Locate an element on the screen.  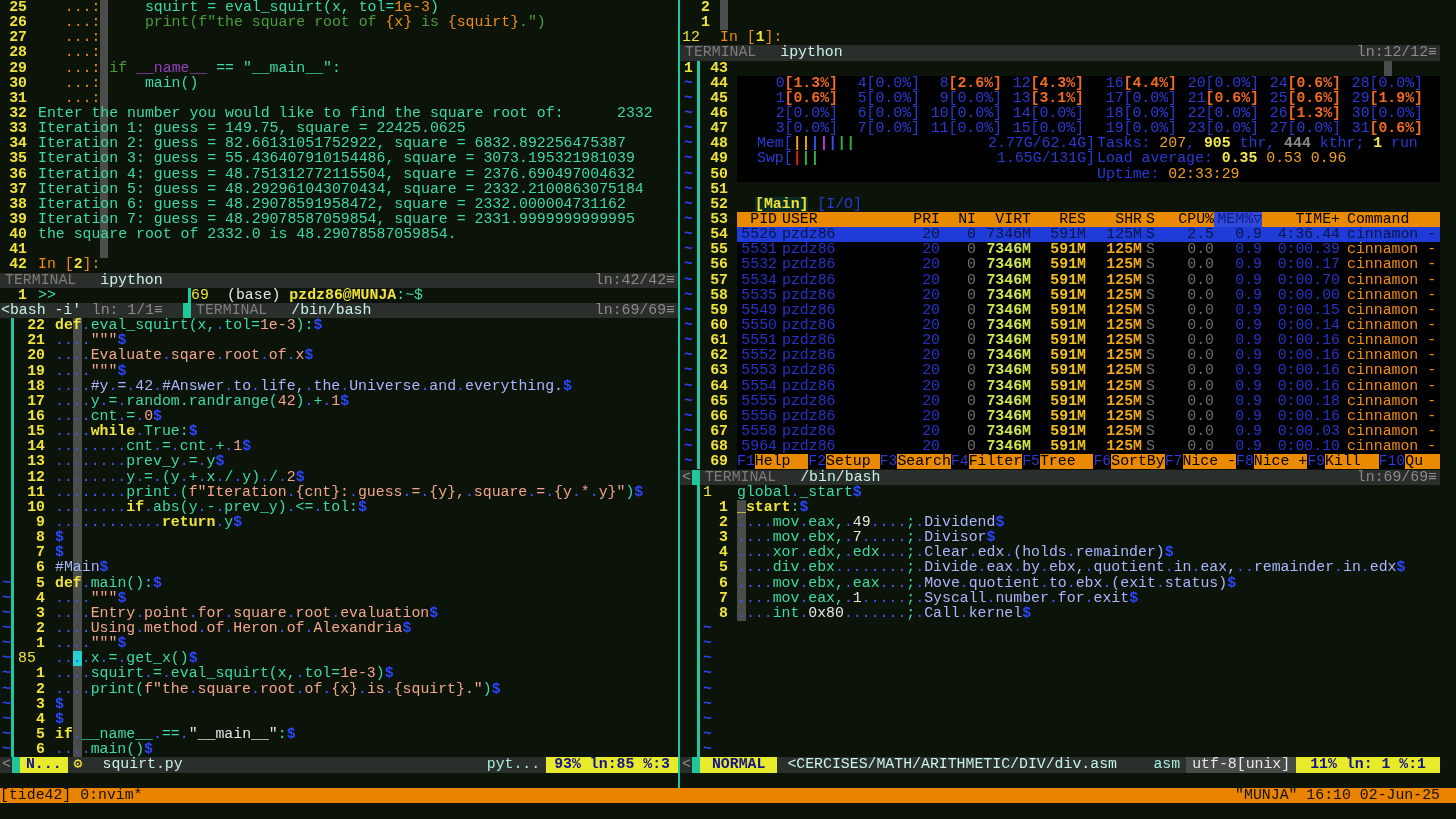
column-header: CPU% is located at coordinates (1187, 220).